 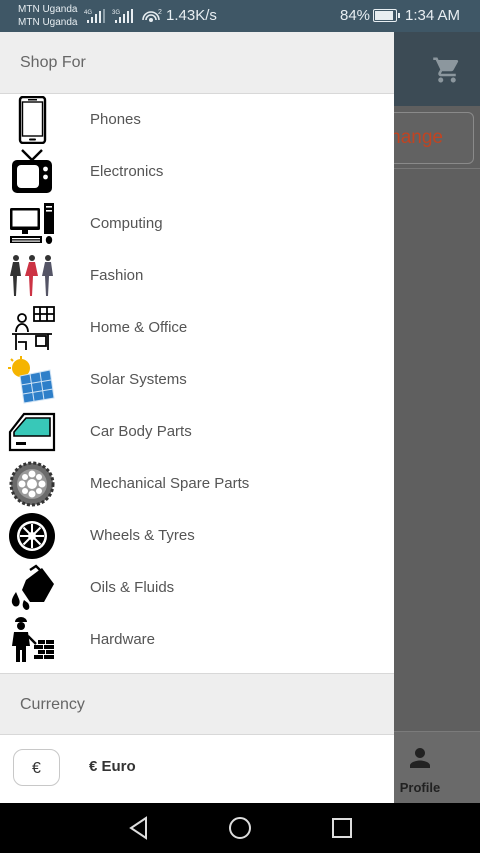 What do you see at coordinates (48, 9) in the screenshot?
I see `carrier-1: MTN Uganda` at bounding box center [48, 9].